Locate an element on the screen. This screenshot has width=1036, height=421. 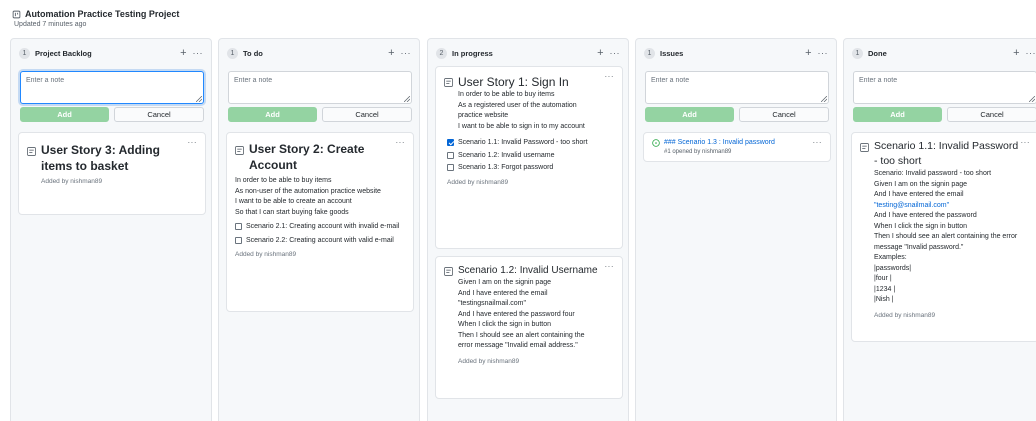
task-label: Scenario 1.2: Invalid username is located at coordinates (506, 155).